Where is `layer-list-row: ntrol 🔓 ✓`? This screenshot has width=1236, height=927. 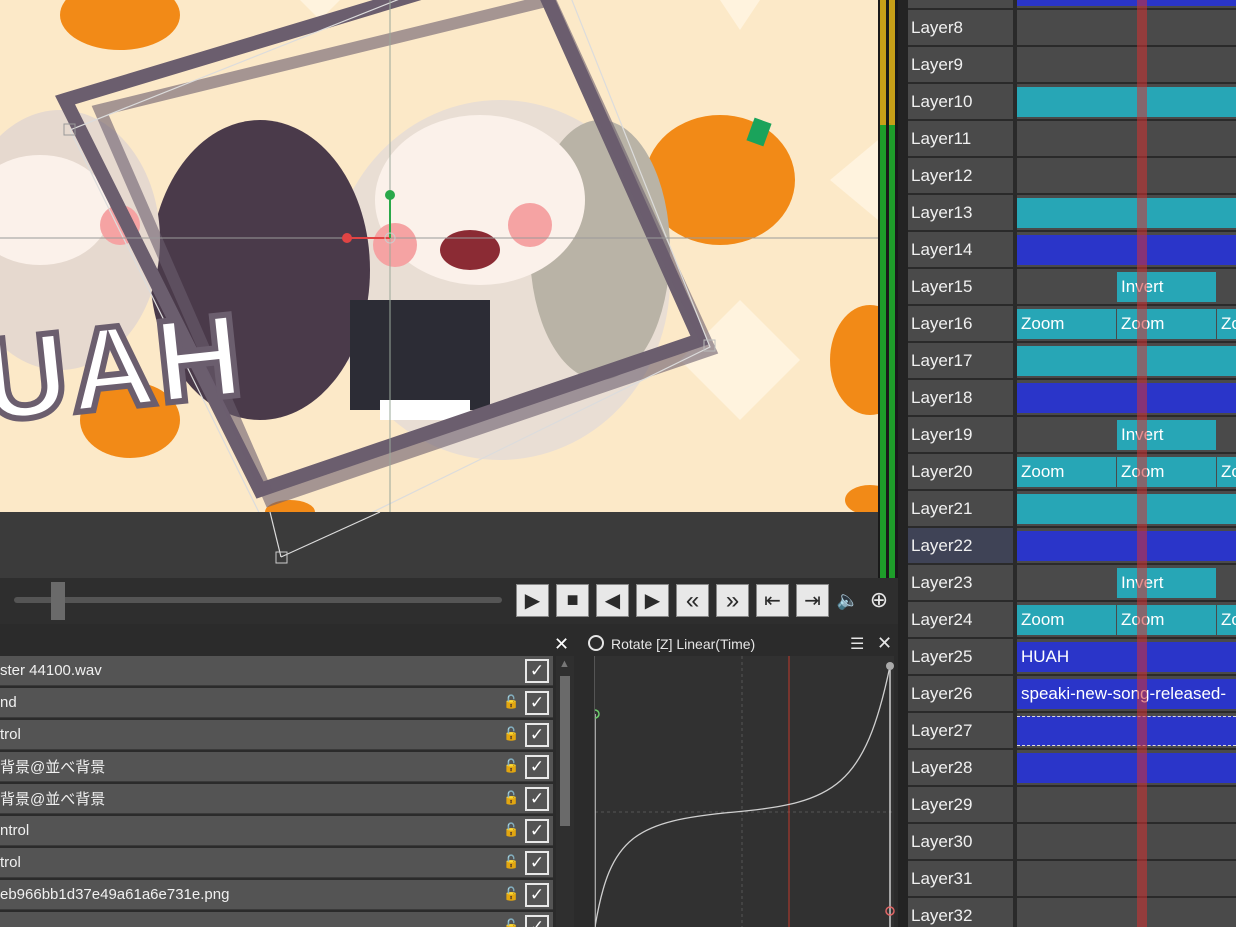
layer-list-row: ntrol 🔓 ✓ is located at coordinates (276, 831).